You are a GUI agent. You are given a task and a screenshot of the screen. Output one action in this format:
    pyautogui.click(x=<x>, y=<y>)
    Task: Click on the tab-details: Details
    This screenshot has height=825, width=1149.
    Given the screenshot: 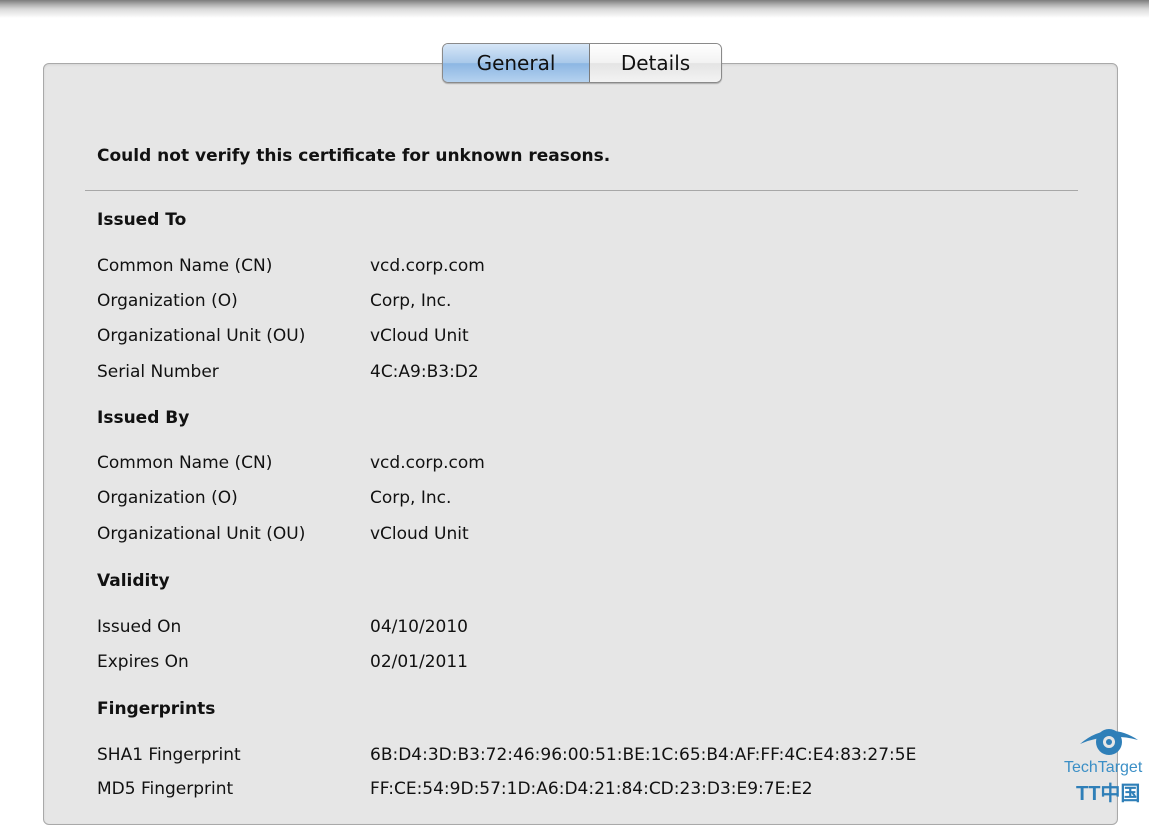 What is the action you would take?
    pyautogui.click(x=655, y=63)
    